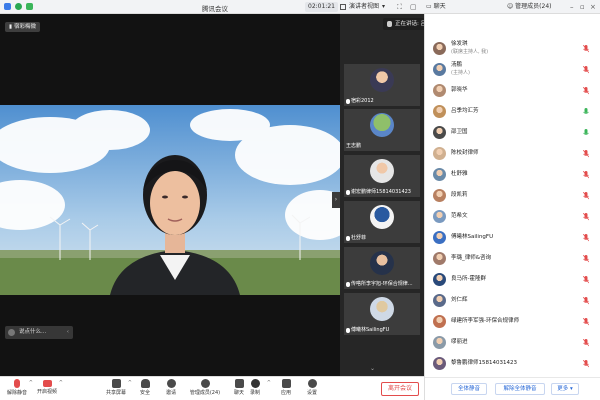 The height and width of the screenshot is (400, 600). I want to click on thumbnail-tile: 王志鹏, so click(382, 130).